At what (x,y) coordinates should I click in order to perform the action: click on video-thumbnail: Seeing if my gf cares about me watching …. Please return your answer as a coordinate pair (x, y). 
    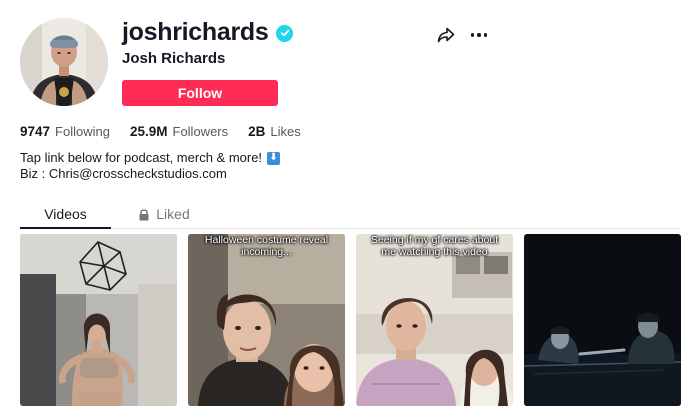
    Looking at the image, I should click on (434, 320).